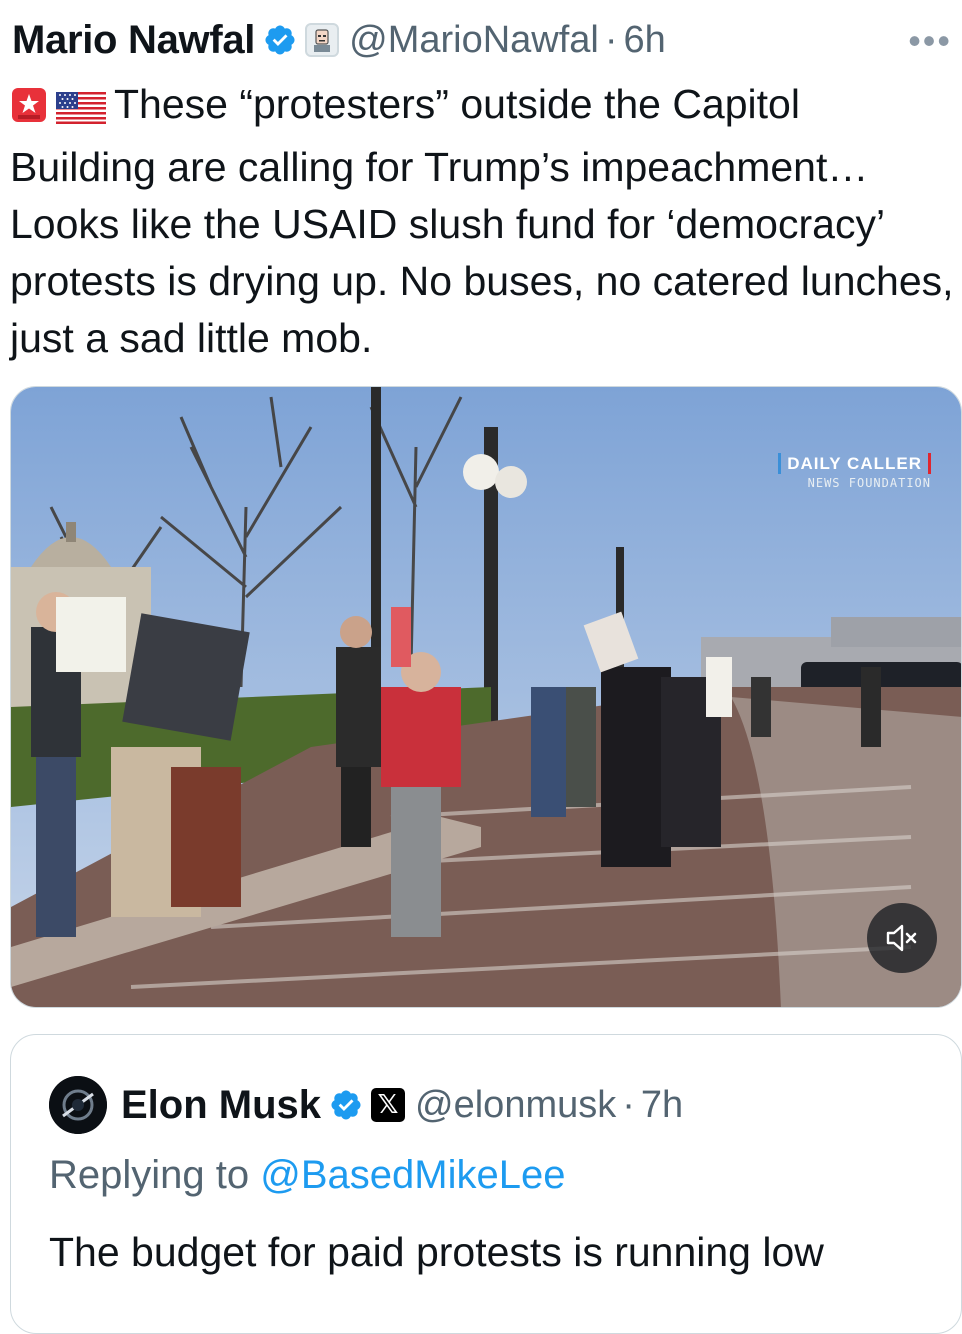  What do you see at coordinates (149, 1175) in the screenshot?
I see `replying-to-label: Replying to` at bounding box center [149, 1175].